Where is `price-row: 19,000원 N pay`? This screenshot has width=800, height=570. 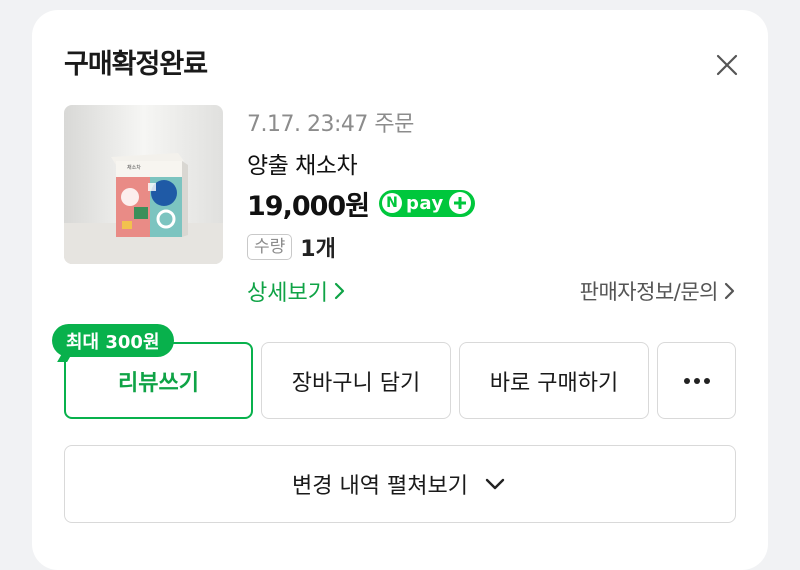 price-row: 19,000원 N pay is located at coordinates (361, 203).